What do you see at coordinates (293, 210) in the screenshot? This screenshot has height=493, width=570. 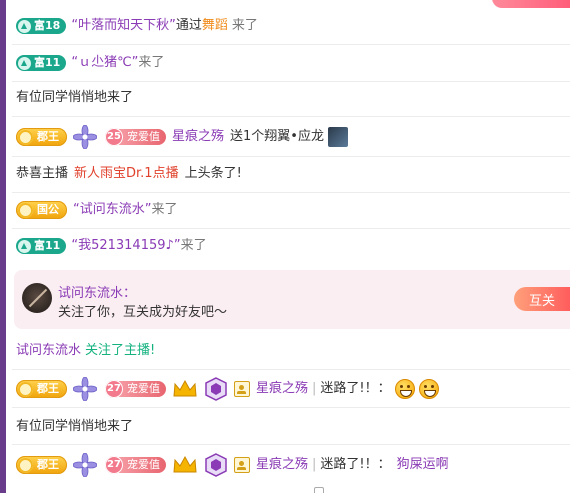 I see `feed-row: 国公 “试问东流水” 来了` at bounding box center [293, 210].